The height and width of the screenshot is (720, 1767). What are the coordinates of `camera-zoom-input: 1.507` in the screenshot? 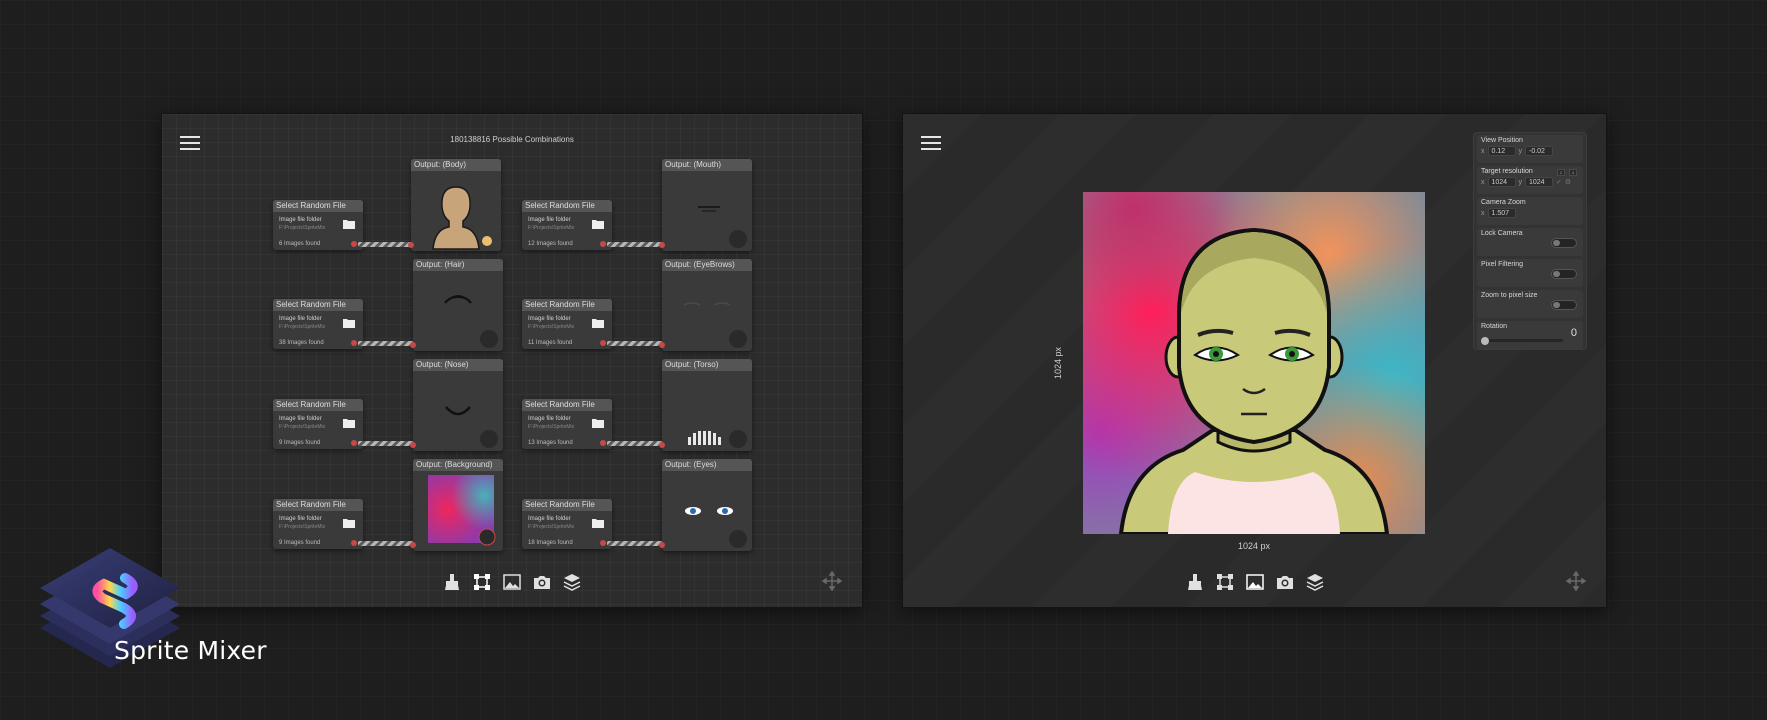 It's located at (1501, 213).